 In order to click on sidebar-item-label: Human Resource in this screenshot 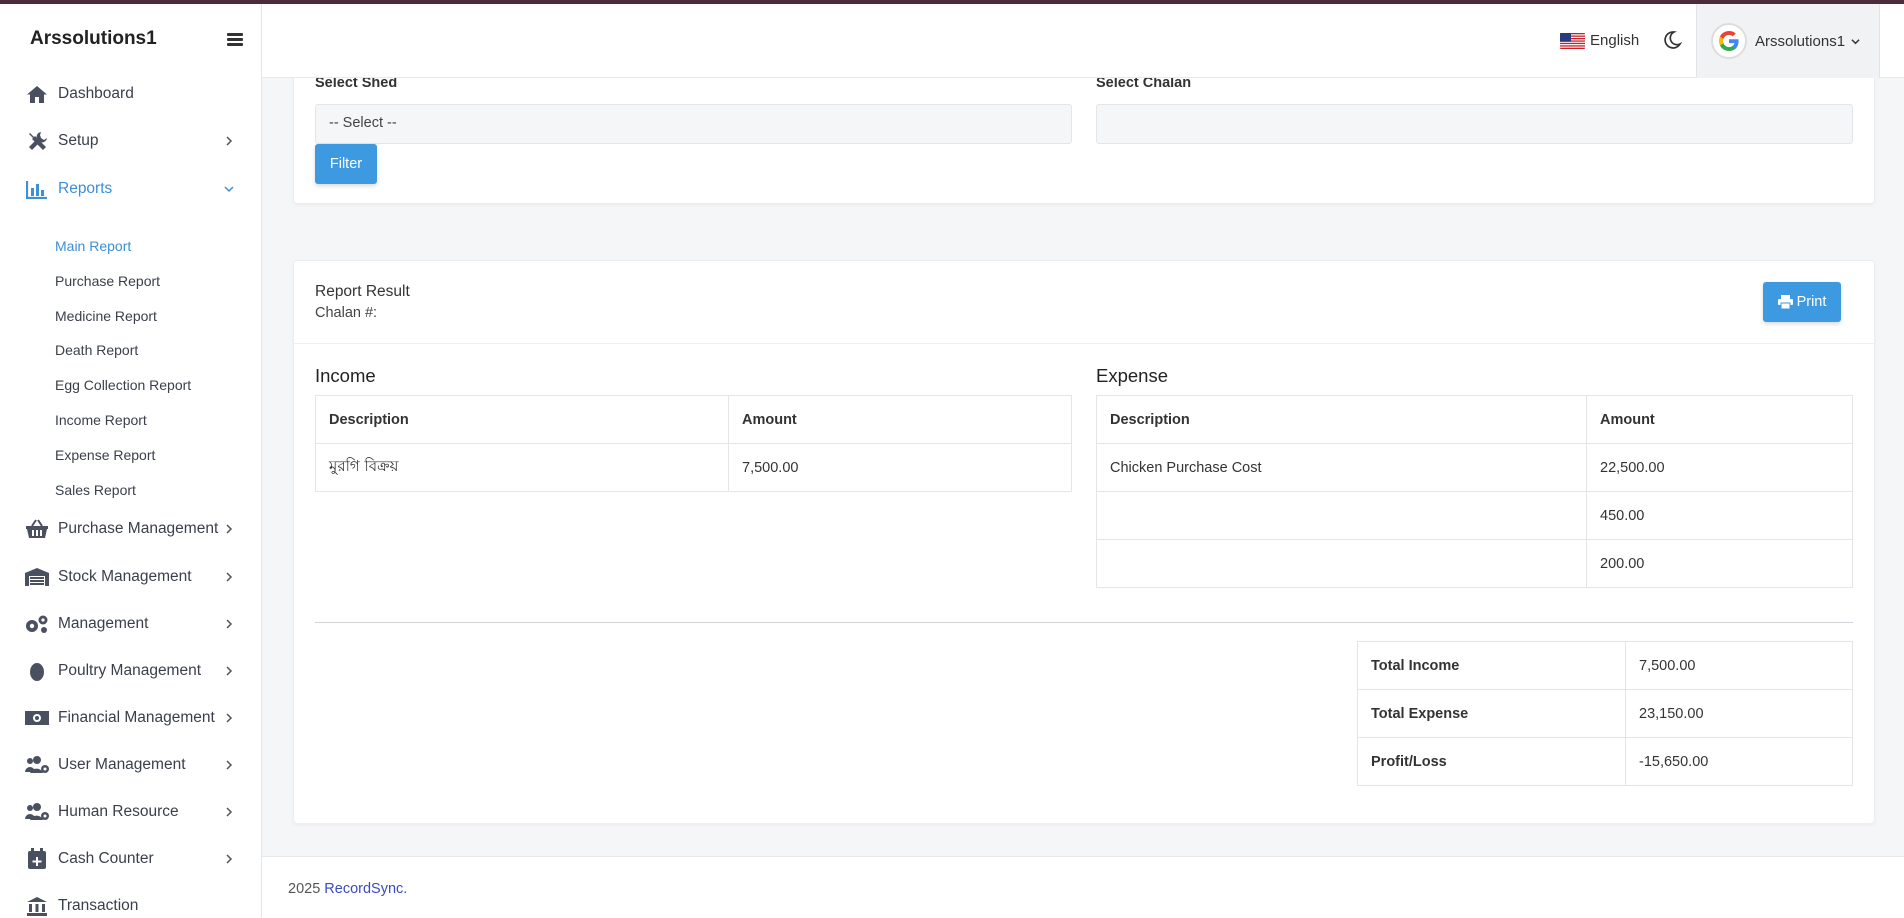, I will do `click(118, 811)`.